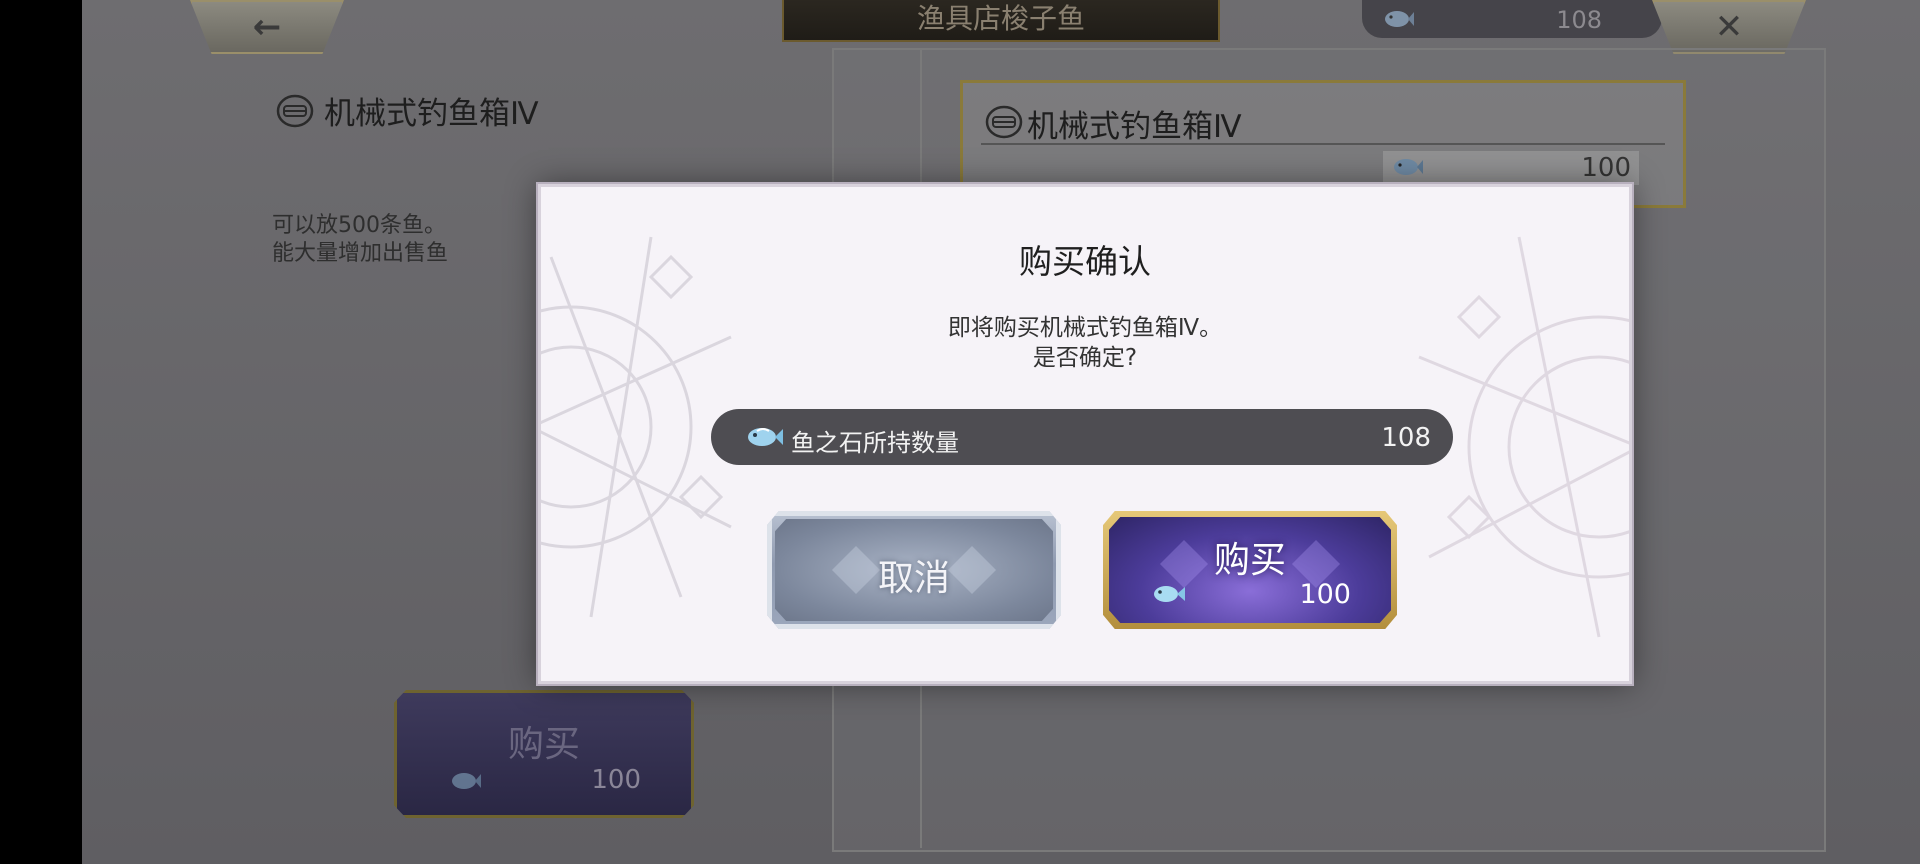 This screenshot has height=864, width=1920. I want to click on back-button: ←, so click(267, 27).